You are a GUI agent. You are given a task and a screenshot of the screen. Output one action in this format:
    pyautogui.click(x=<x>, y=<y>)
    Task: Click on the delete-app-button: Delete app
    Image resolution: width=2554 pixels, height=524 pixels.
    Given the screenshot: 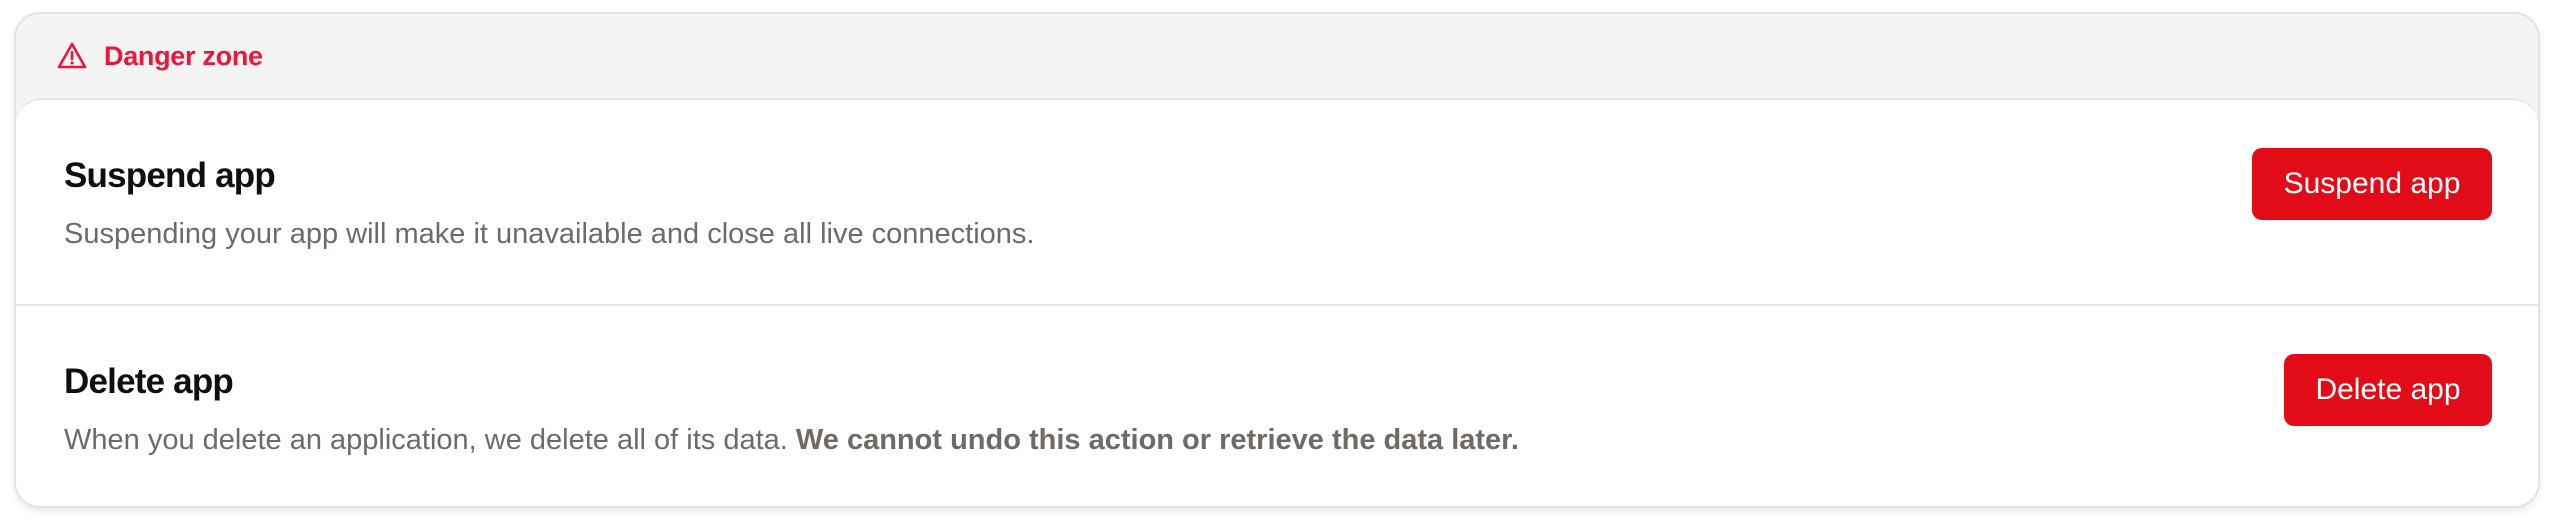 What is the action you would take?
    pyautogui.click(x=2388, y=390)
    